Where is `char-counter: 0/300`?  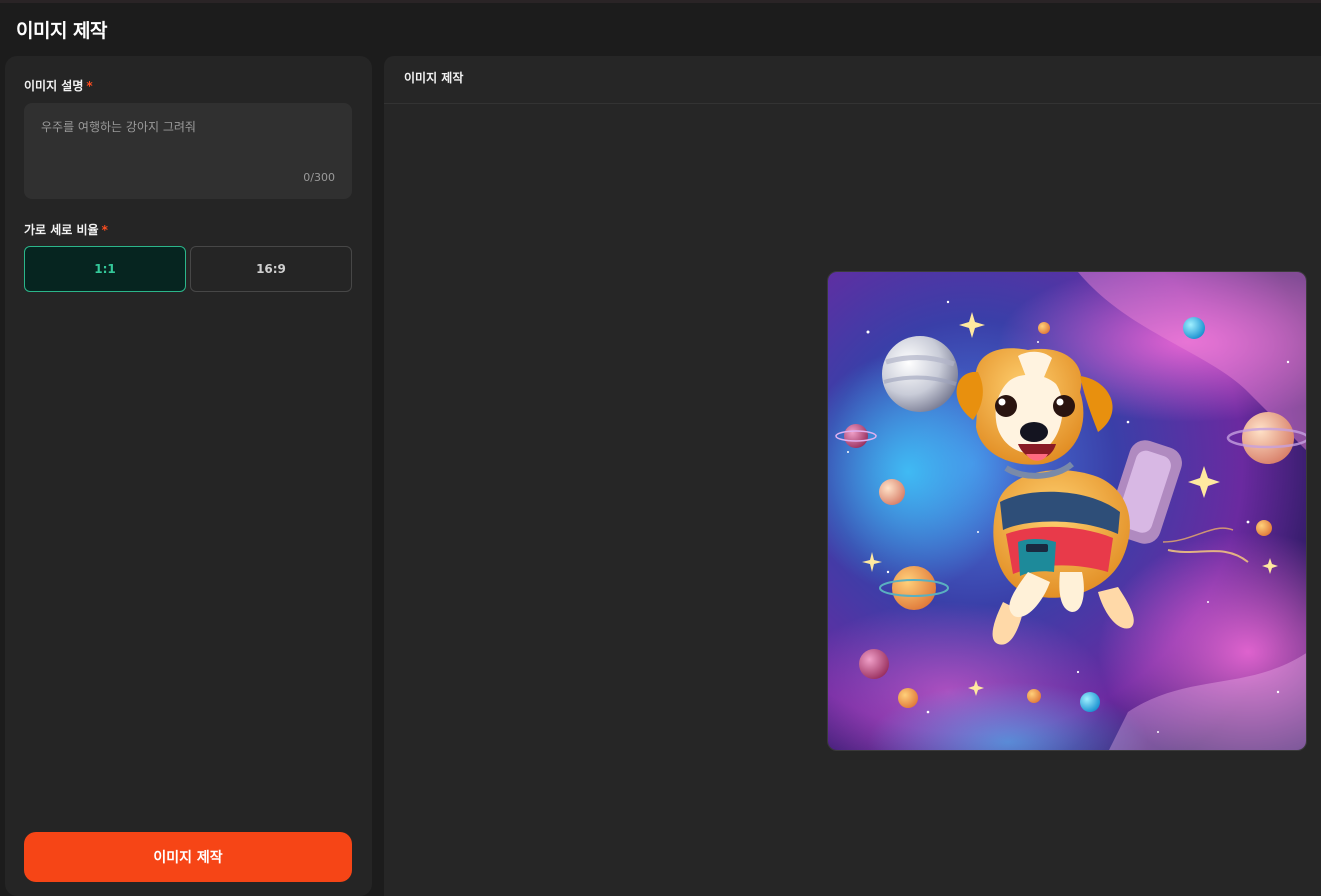
char-counter: 0/300 is located at coordinates (319, 177).